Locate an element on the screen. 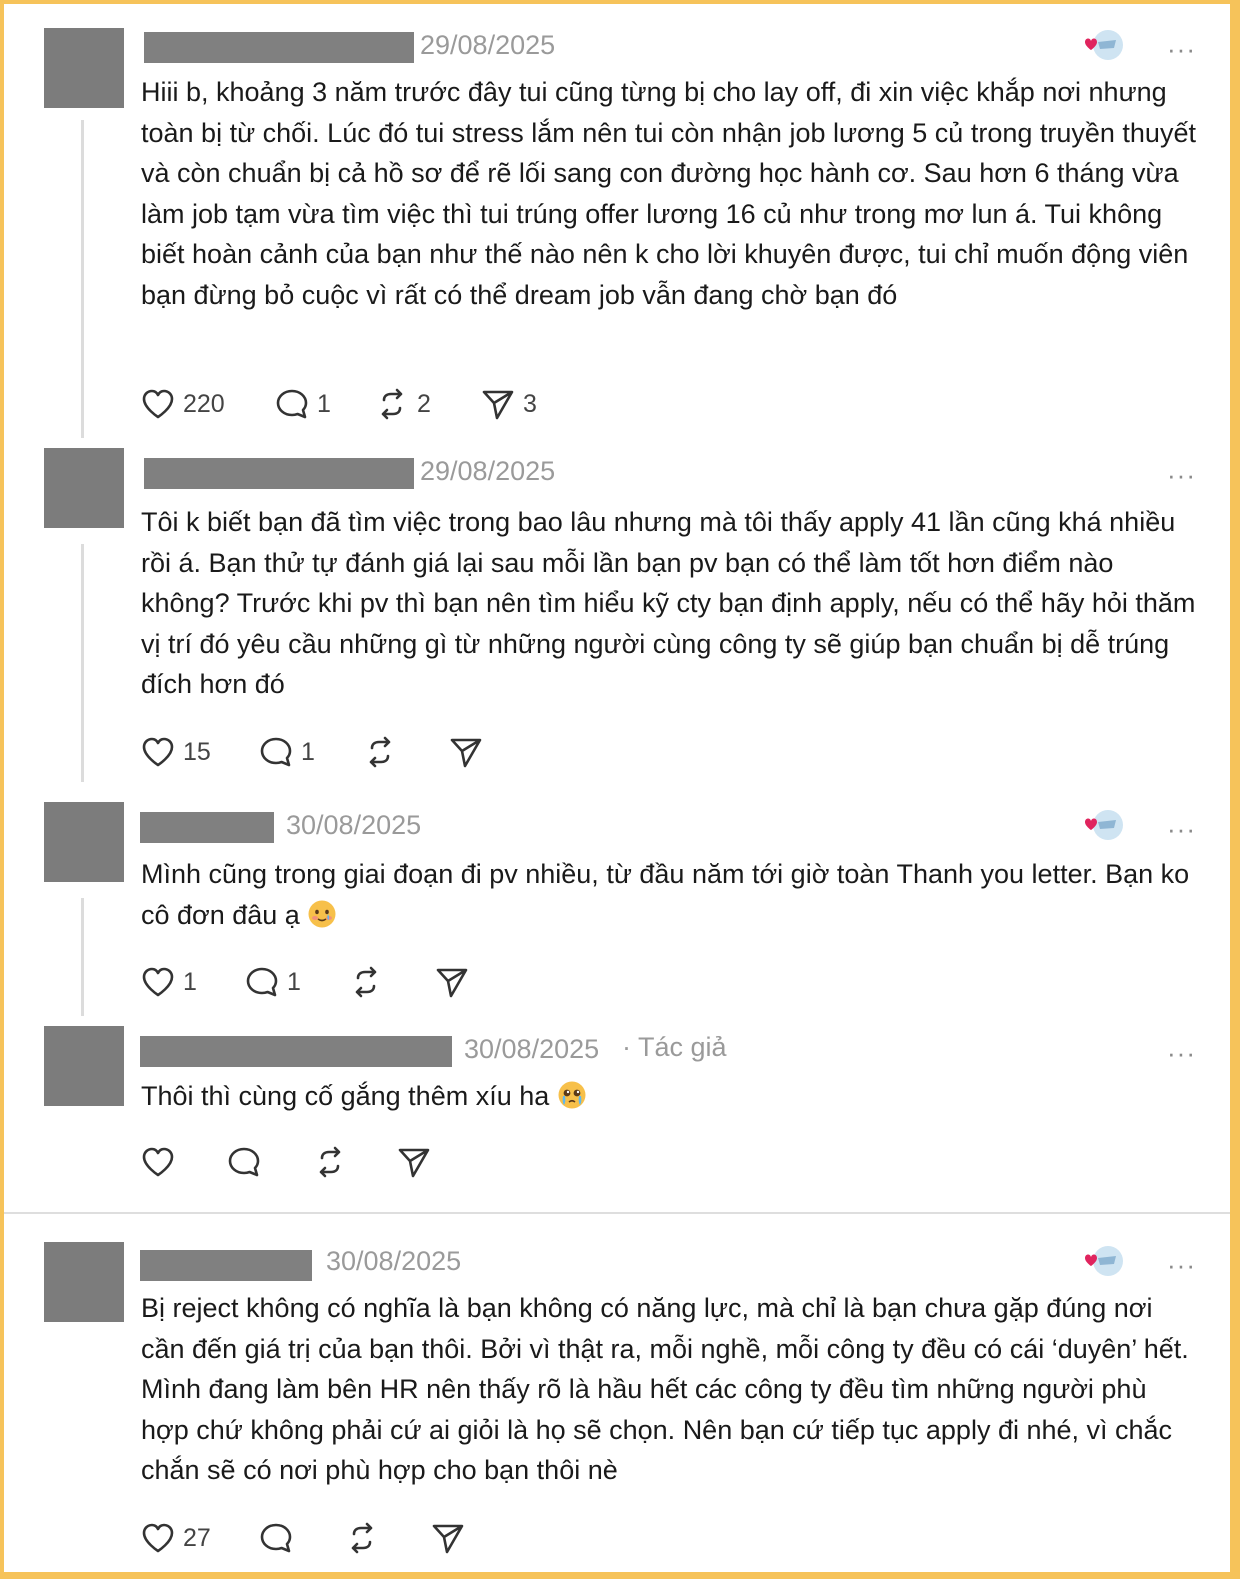  post-text-content: Thôi thì cùng cố gắng thêm xíu ha is located at coordinates (345, 1096).